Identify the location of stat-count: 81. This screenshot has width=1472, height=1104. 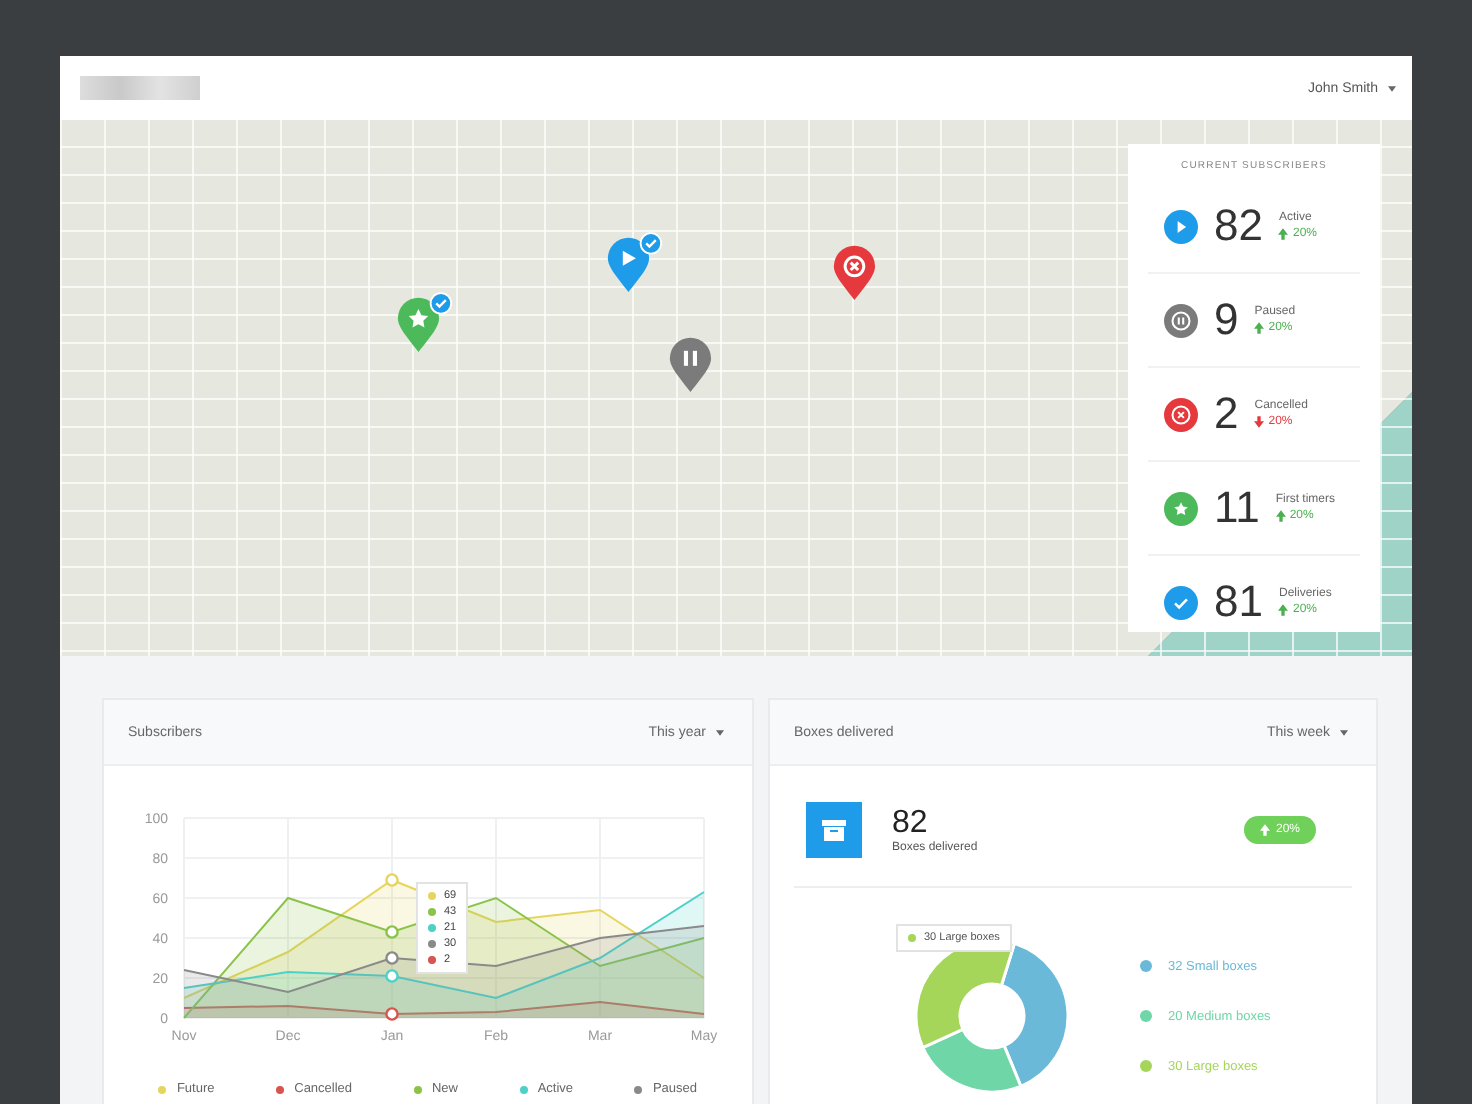
(1238, 602).